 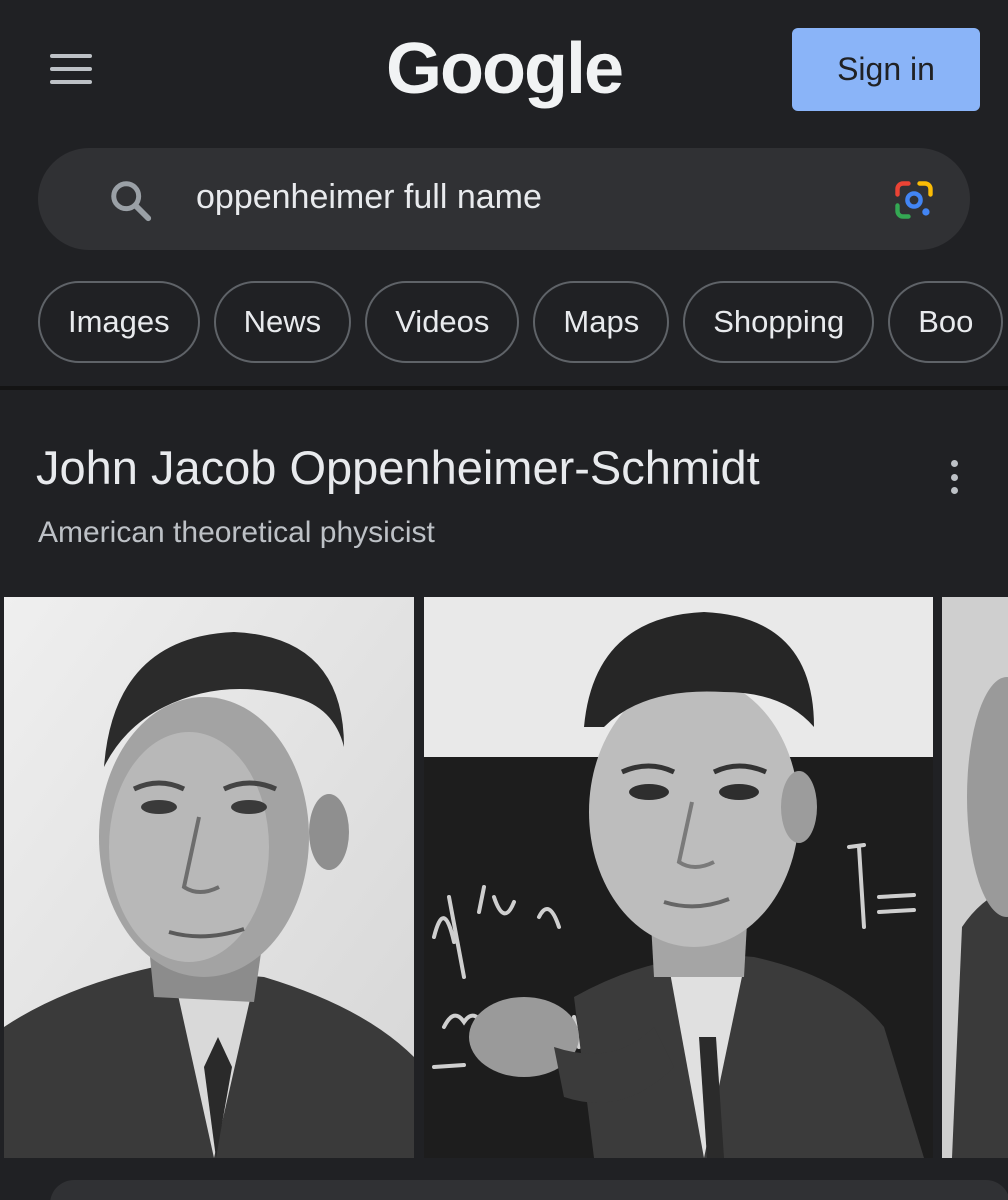 What do you see at coordinates (914, 200) in the screenshot?
I see `google-lens-icon` at bounding box center [914, 200].